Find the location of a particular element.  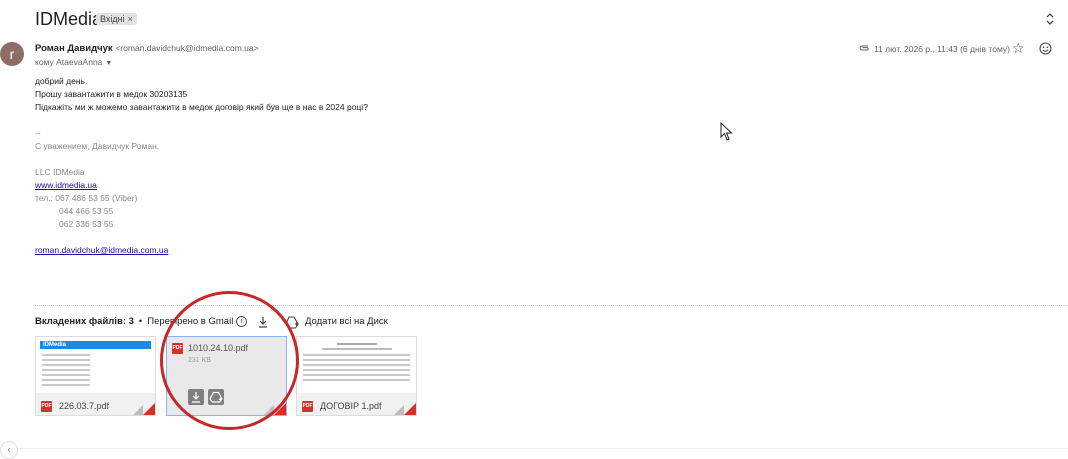

side-panel-toggle-icon: ‹ is located at coordinates (9, 450).